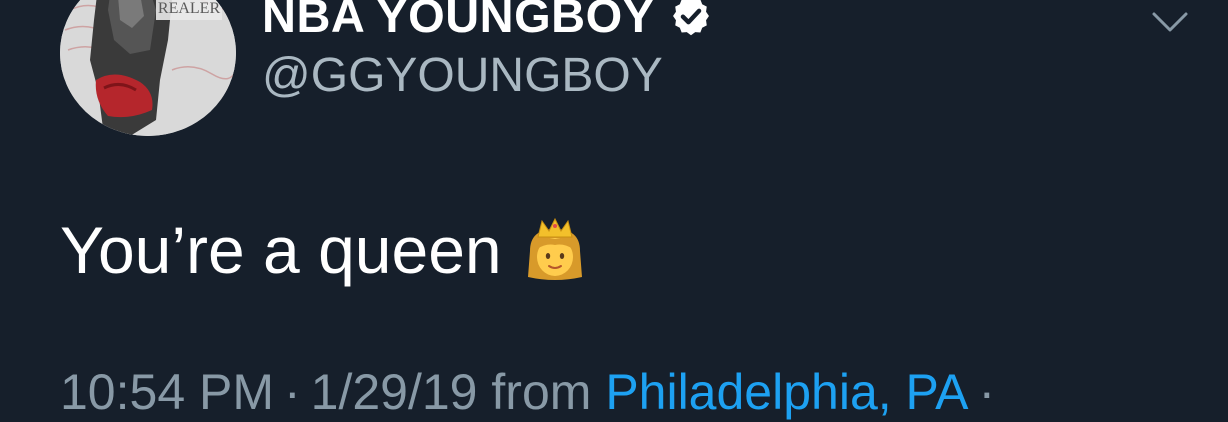 The width and height of the screenshot is (1228, 422). What do you see at coordinates (1170, 23) in the screenshot?
I see `chevron-down-icon` at bounding box center [1170, 23].